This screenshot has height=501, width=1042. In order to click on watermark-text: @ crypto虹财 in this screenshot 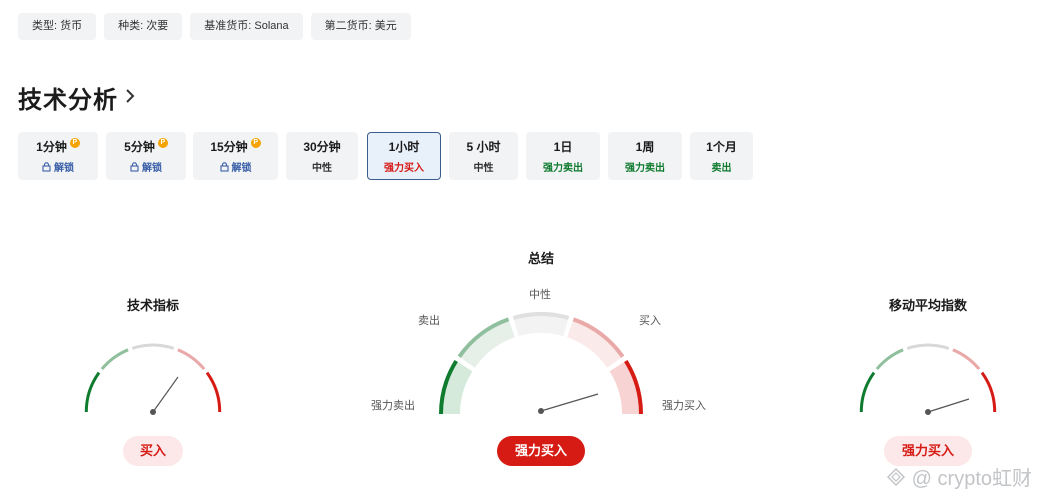, I will do `click(971, 479)`.